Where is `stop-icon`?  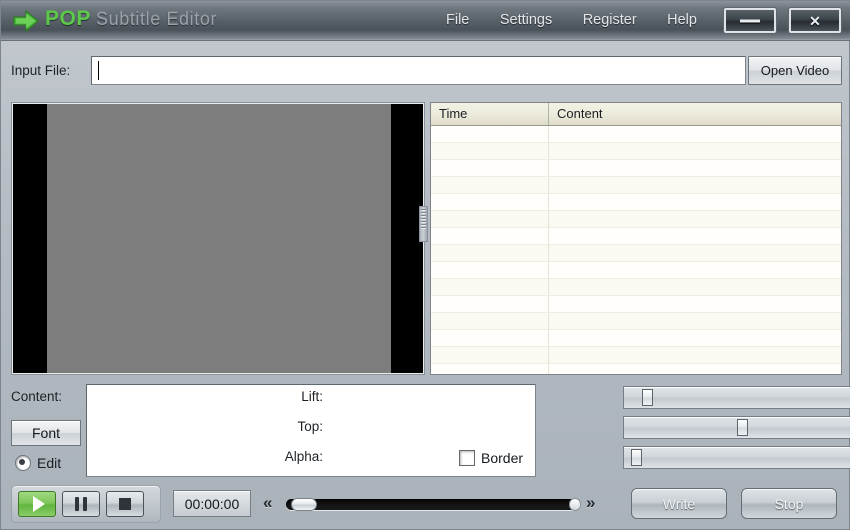
stop-icon is located at coordinates (125, 504).